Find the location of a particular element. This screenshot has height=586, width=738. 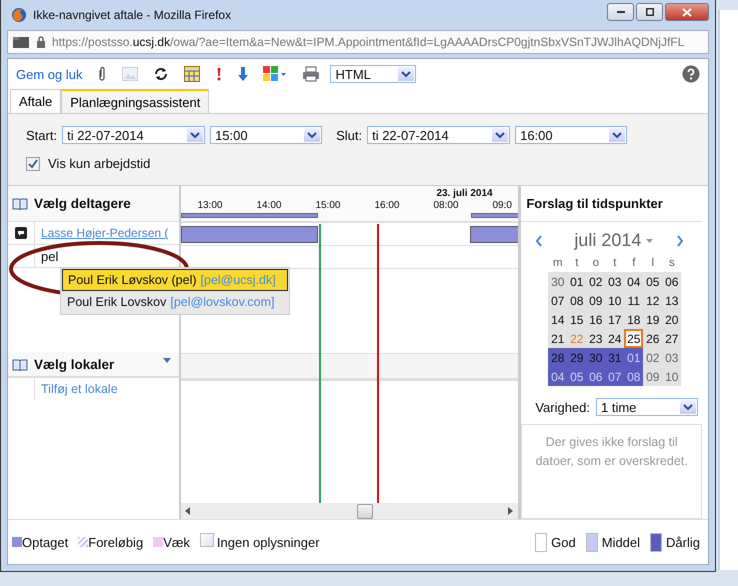

maximize-icon is located at coordinates (650, 12).